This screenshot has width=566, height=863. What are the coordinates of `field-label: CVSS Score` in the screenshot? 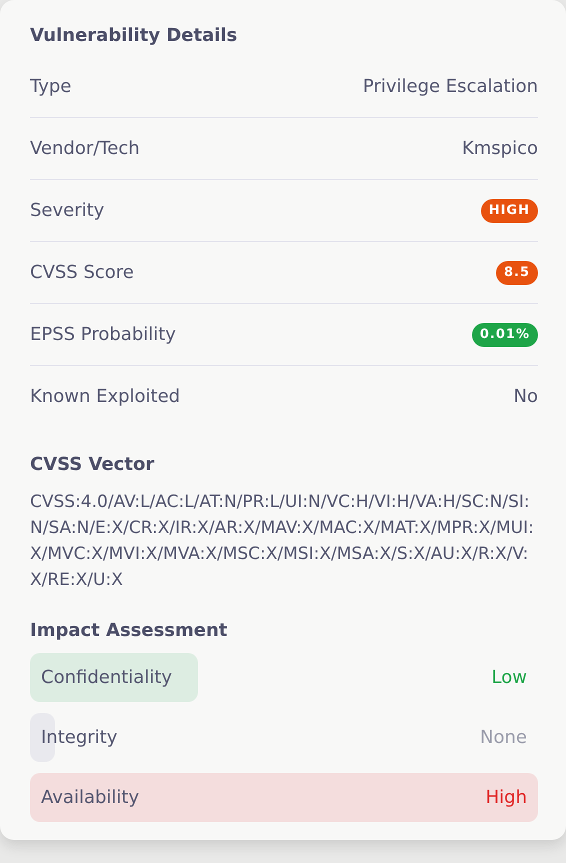 It's located at (82, 272).